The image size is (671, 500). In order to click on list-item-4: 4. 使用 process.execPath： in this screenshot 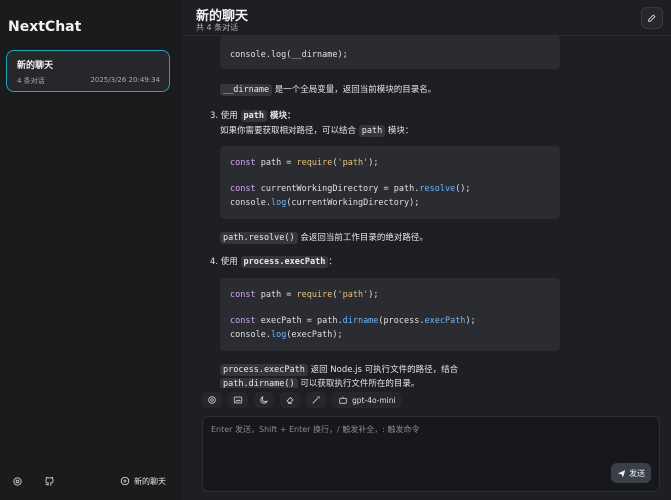, I will do `click(273, 262)`.